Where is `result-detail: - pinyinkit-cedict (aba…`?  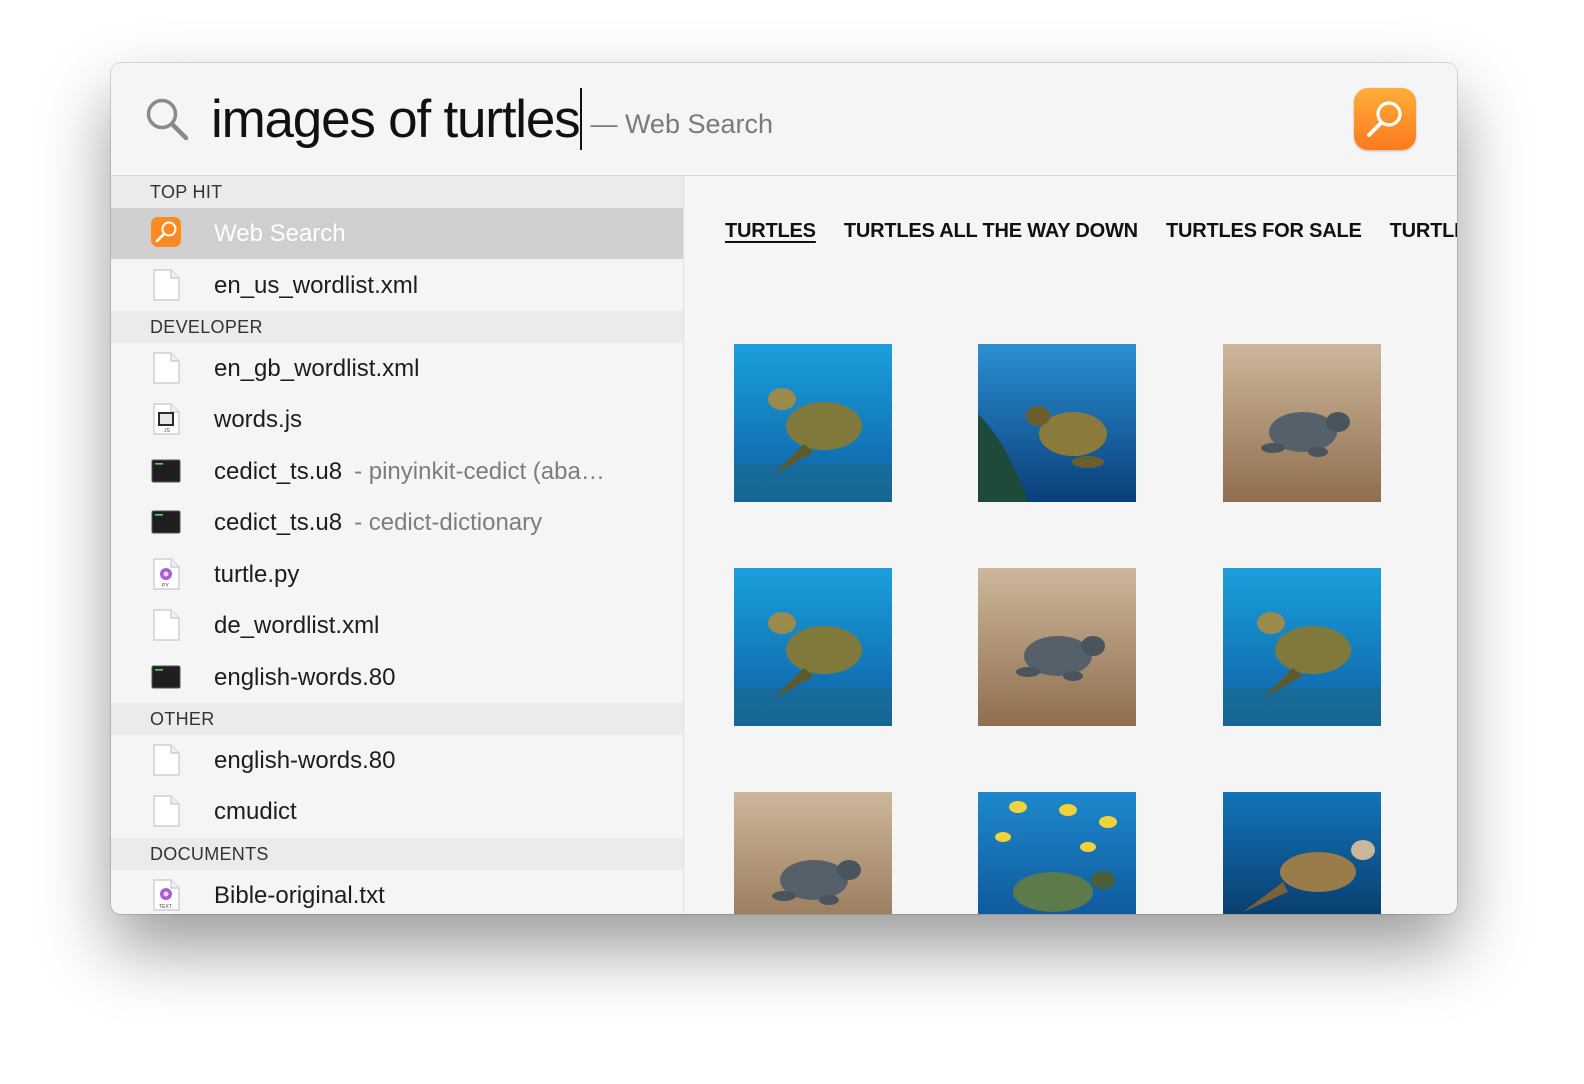
result-detail: - pinyinkit-cedict (aba… is located at coordinates (479, 471).